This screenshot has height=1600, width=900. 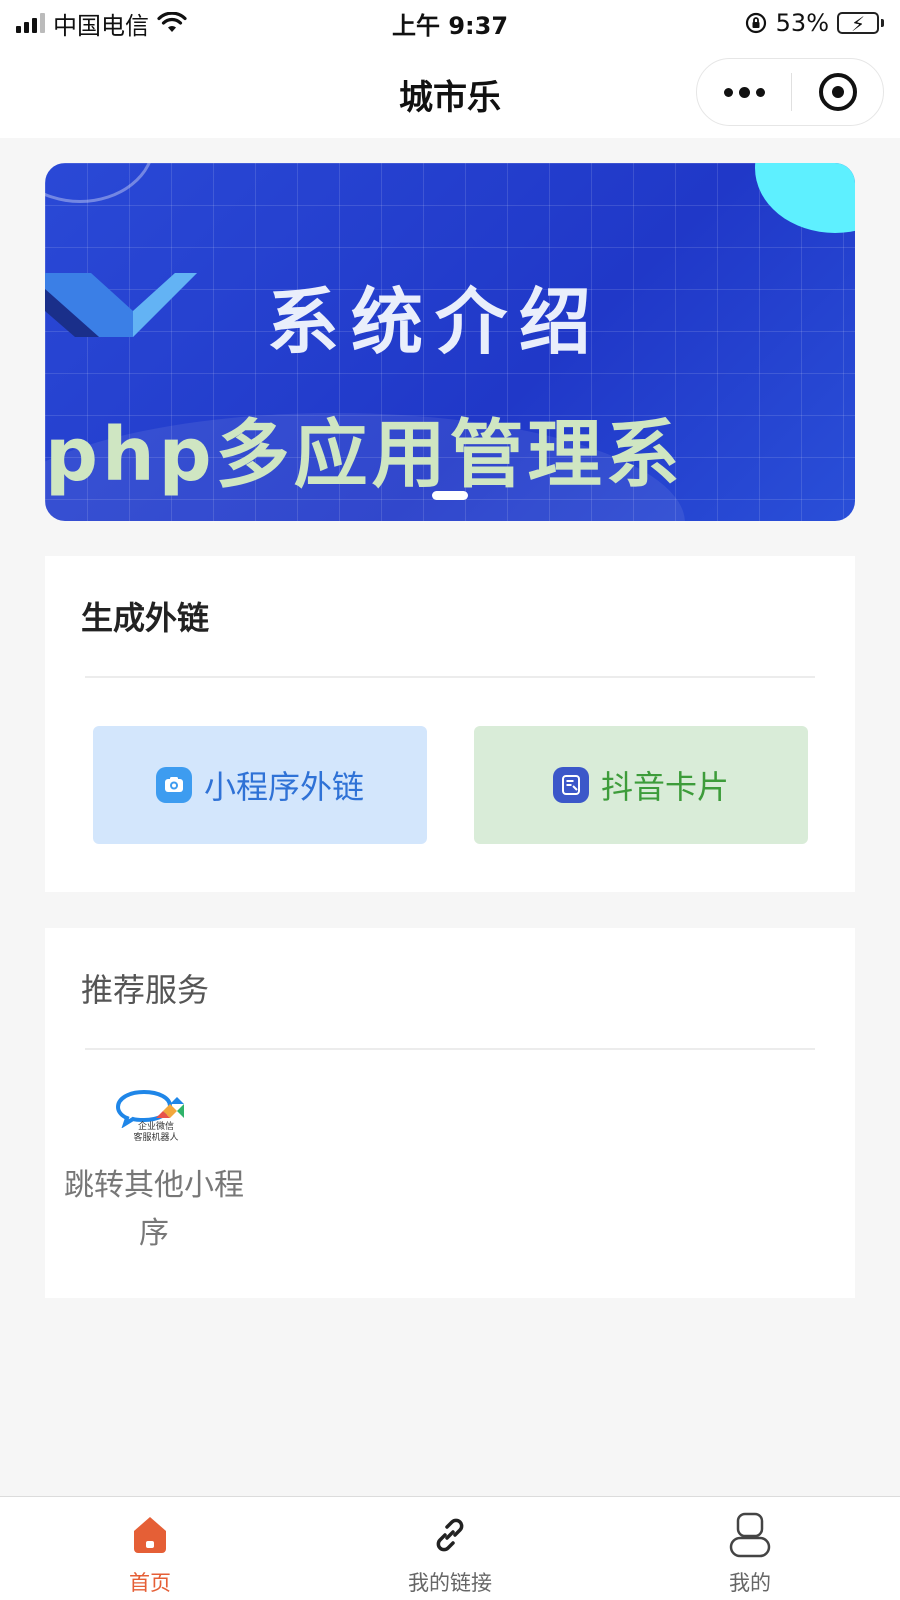 I want to click on tab-my-links: 我的链接, so click(x=450, y=1548).